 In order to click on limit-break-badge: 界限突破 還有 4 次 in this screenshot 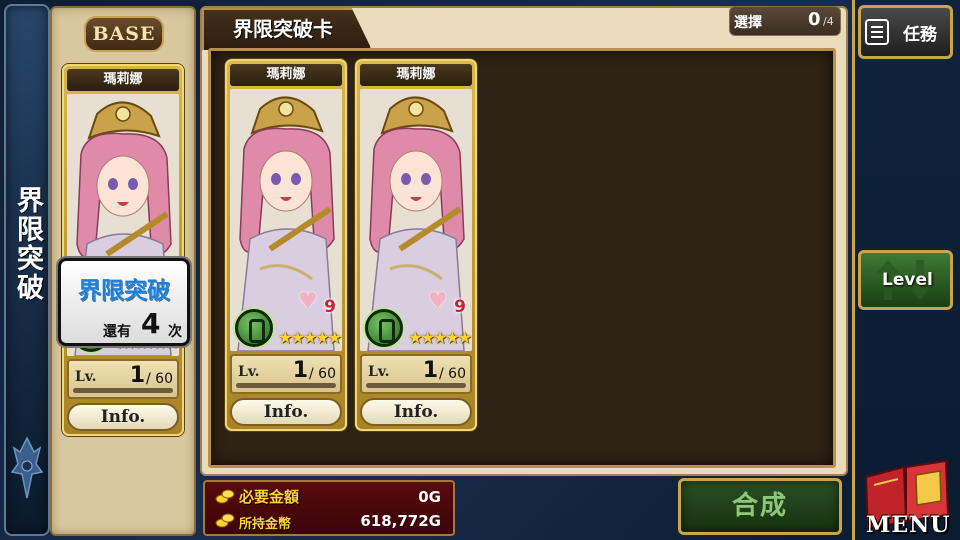, I will do `click(124, 302)`.